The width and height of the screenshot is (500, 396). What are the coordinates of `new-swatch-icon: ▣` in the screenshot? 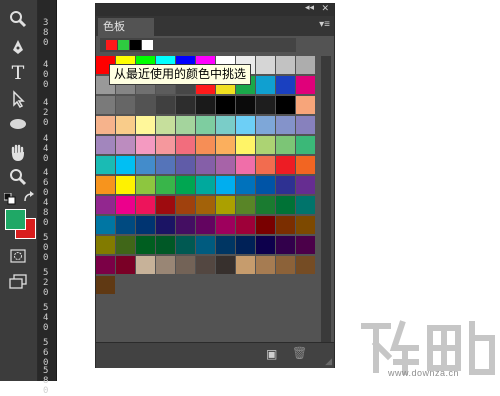 It's located at (271, 354).